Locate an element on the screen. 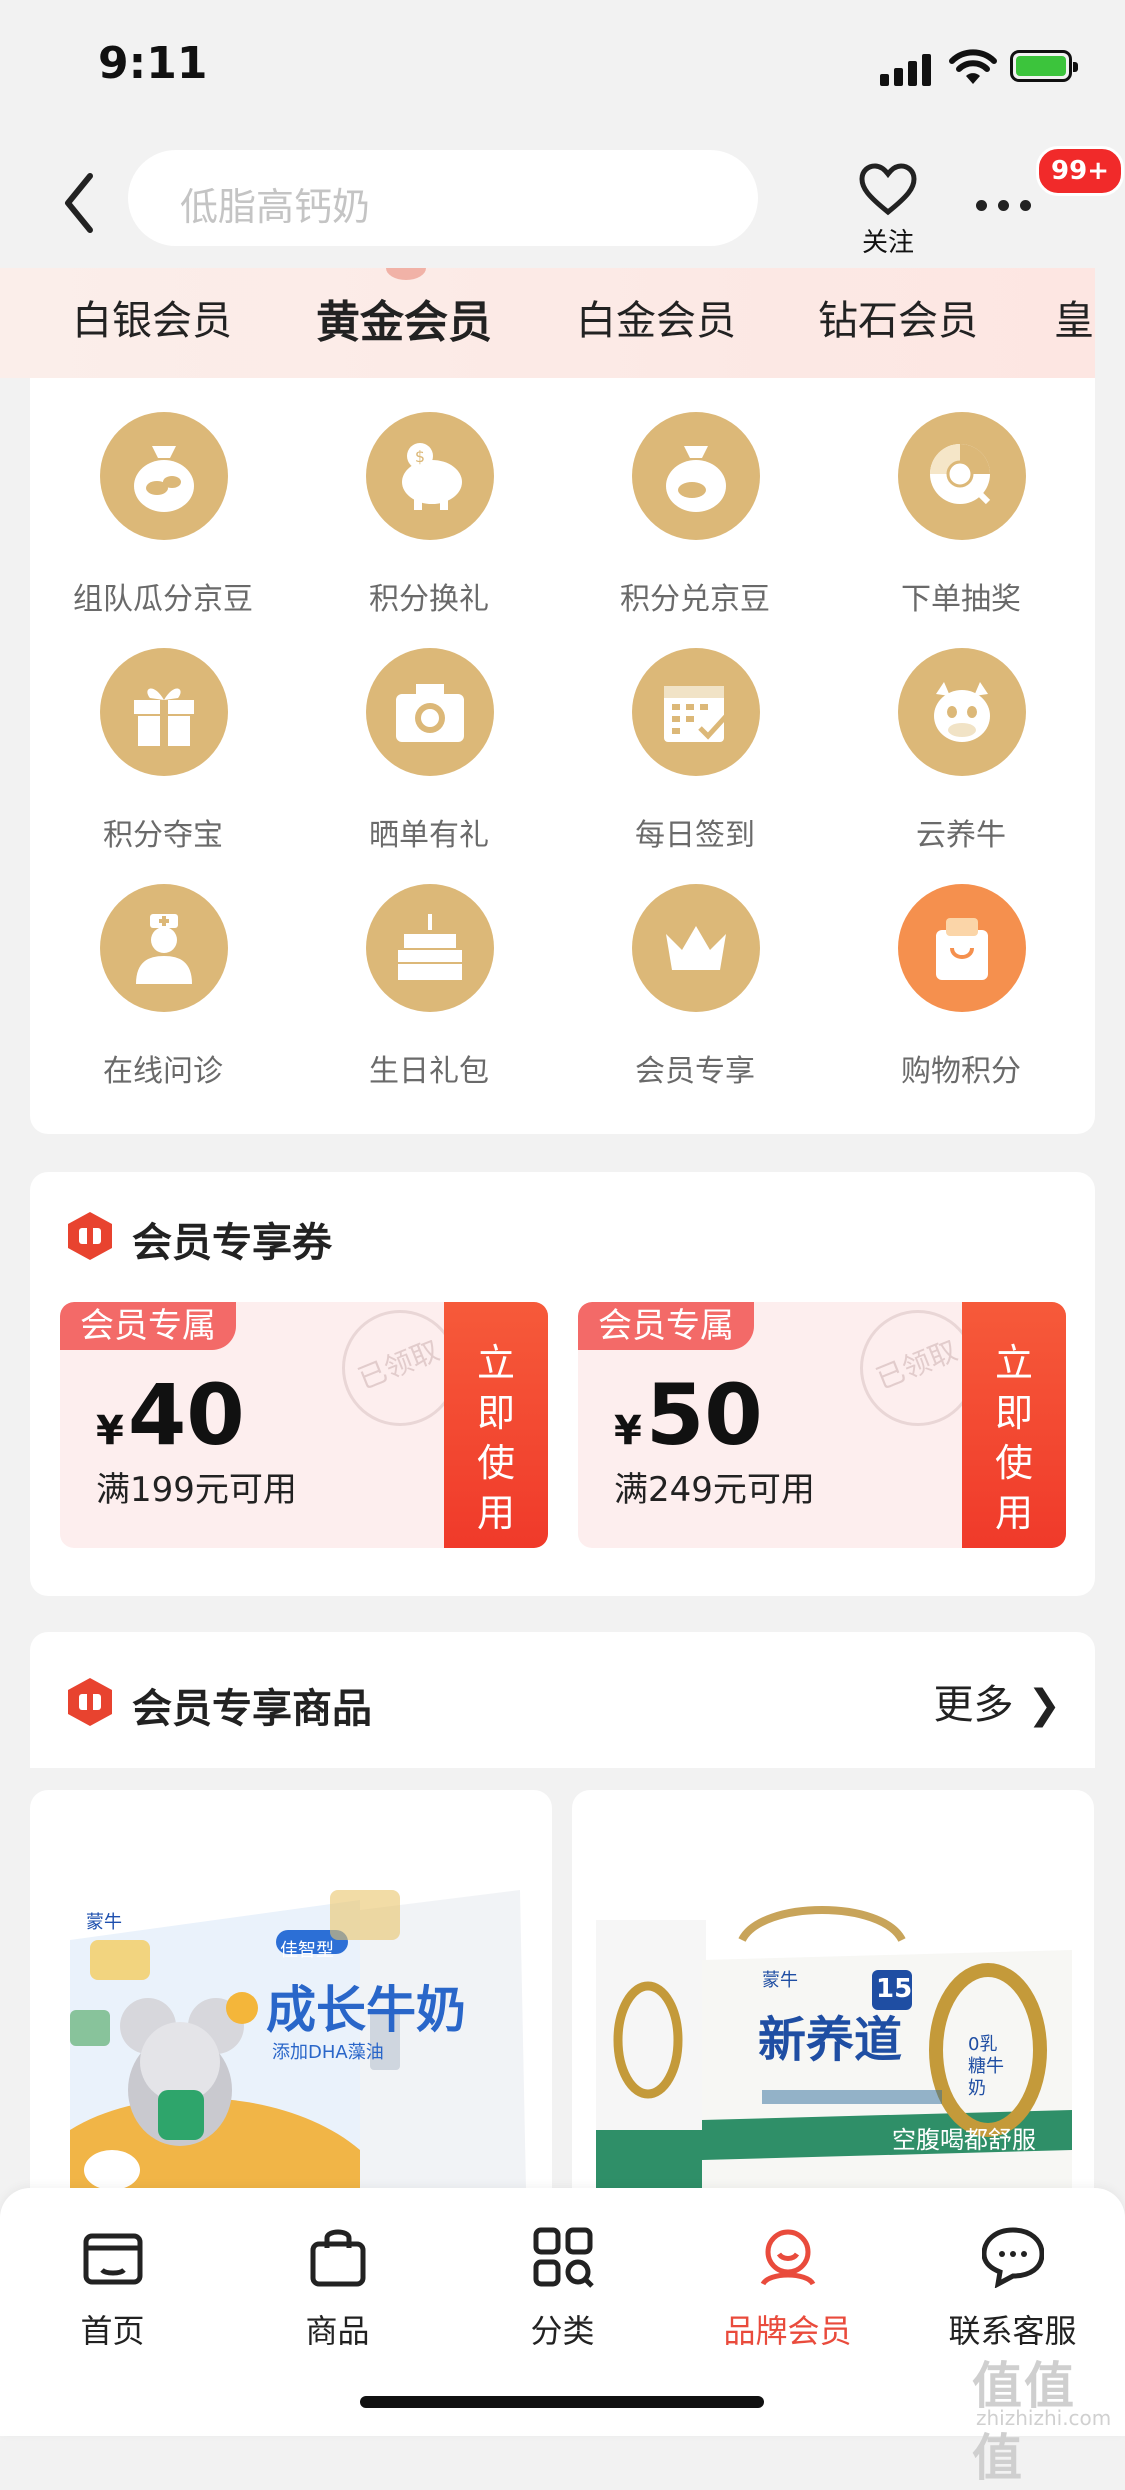 The height and width of the screenshot is (2490, 1125). doctor-icon is located at coordinates (164, 949).